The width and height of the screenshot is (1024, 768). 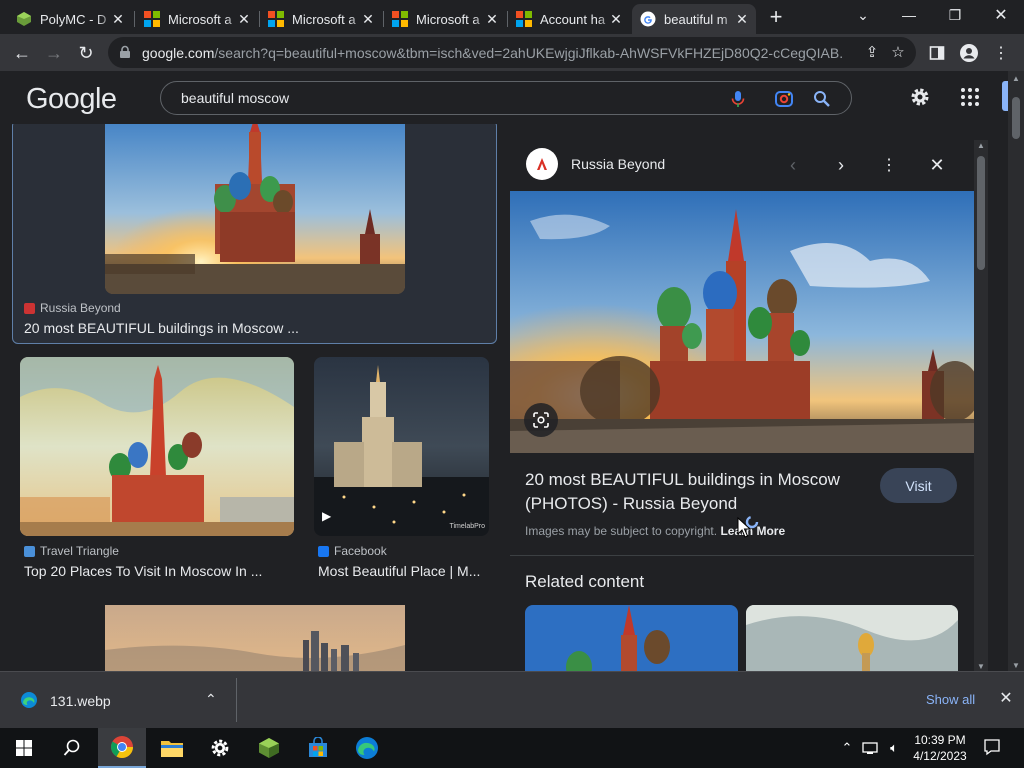 What do you see at coordinates (80, 701) in the screenshot?
I see `download-filename: 131.webp` at bounding box center [80, 701].